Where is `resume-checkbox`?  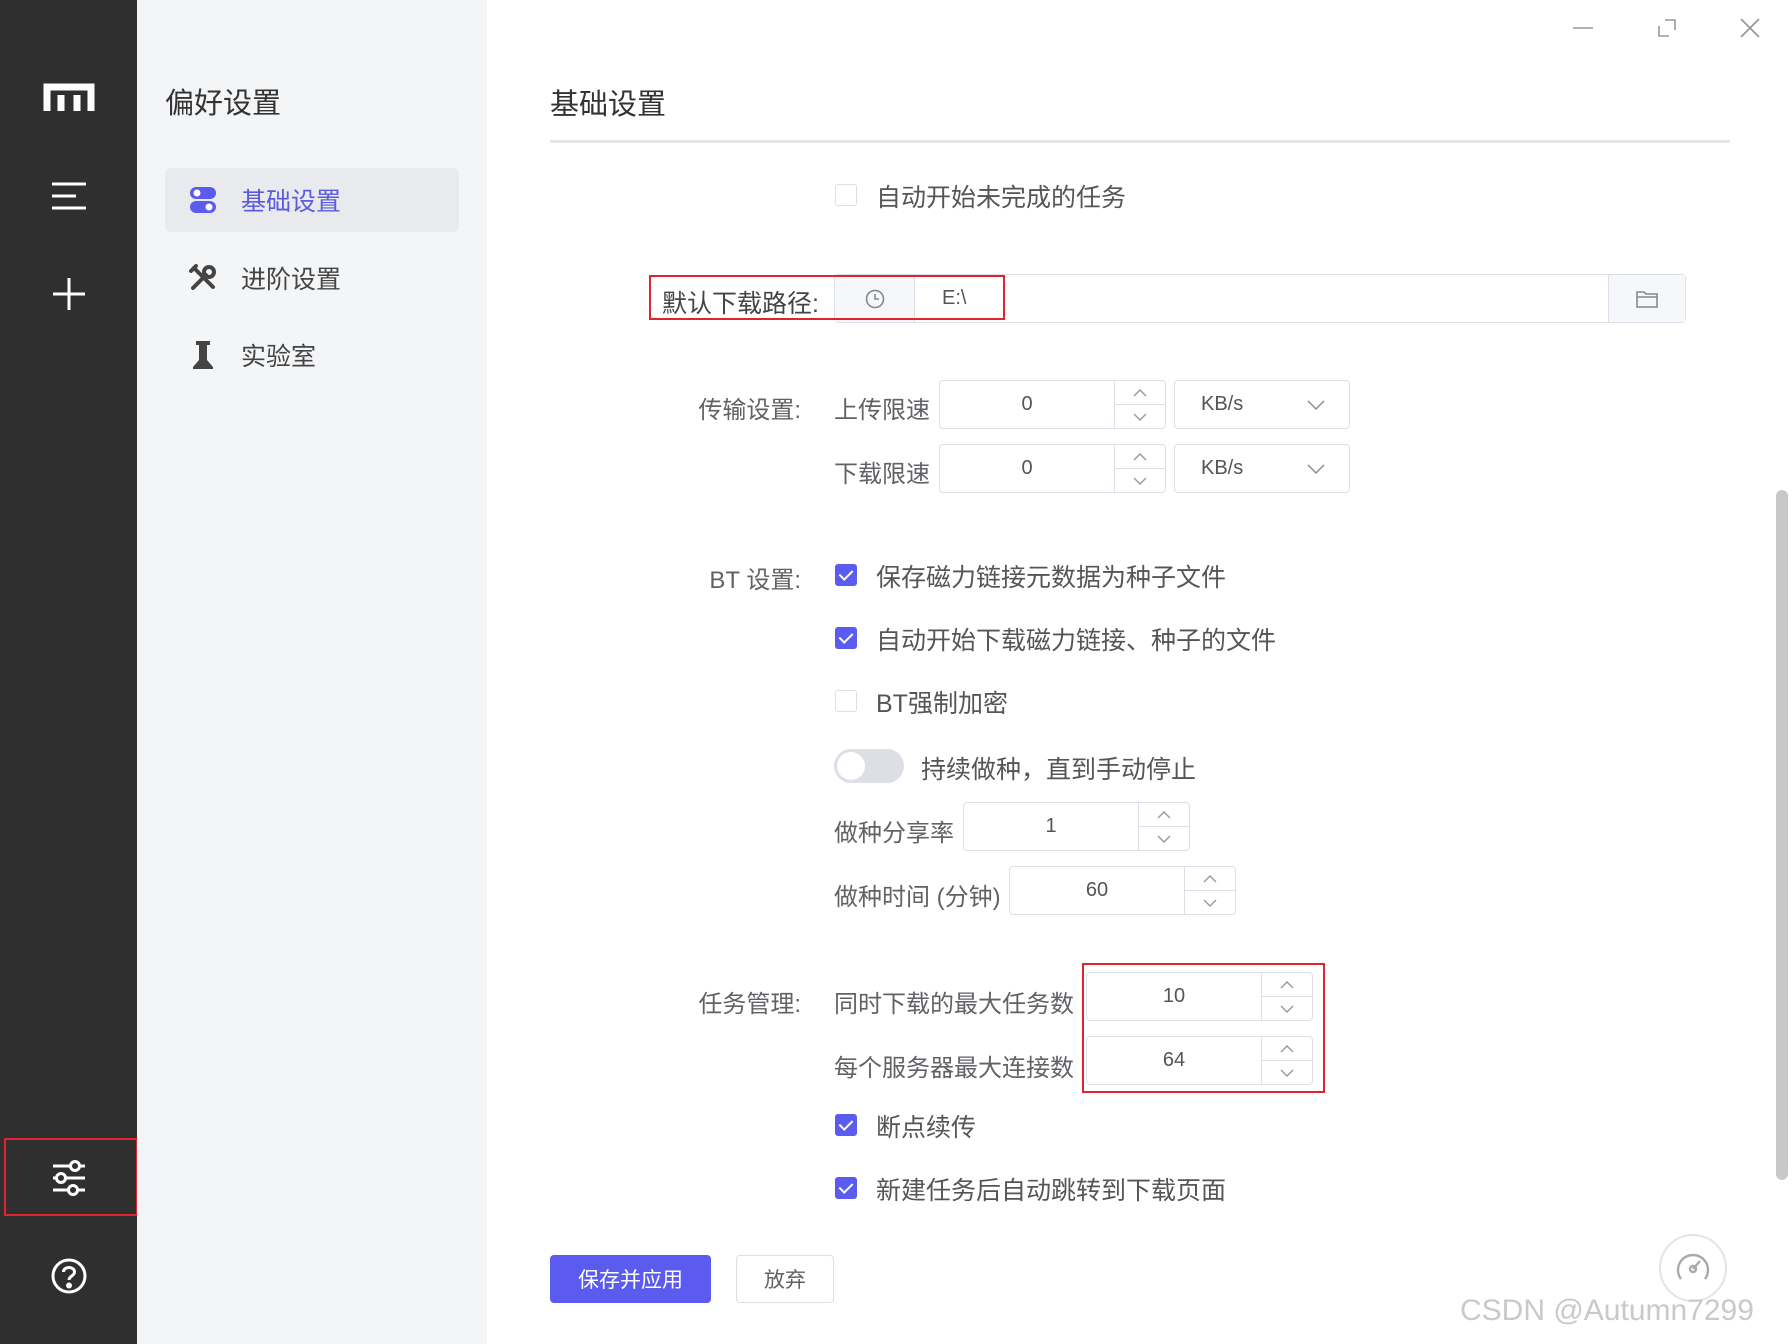
resume-checkbox is located at coordinates (846, 1125).